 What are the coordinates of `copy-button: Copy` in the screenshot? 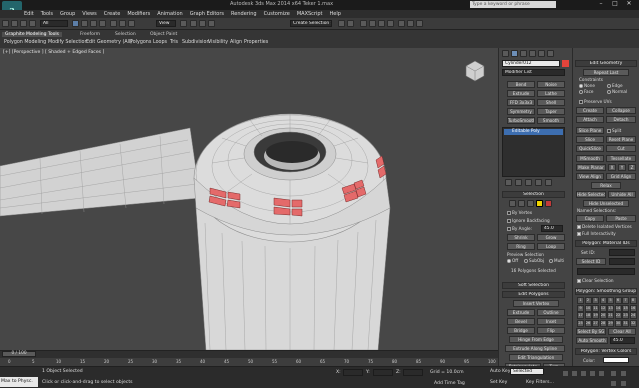 It's located at (590, 218).